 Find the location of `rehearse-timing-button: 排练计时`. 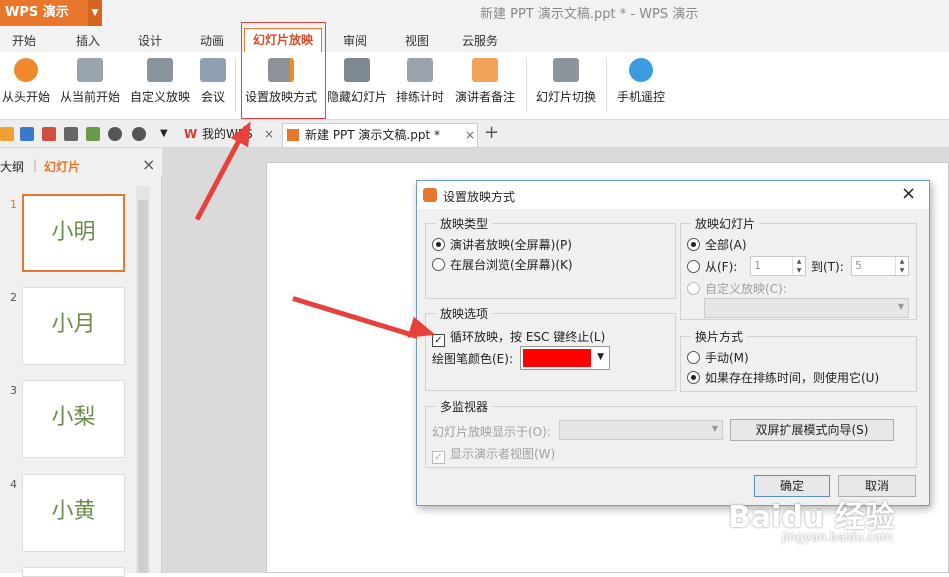

rehearse-timing-button: 排练计时 is located at coordinates (420, 81).